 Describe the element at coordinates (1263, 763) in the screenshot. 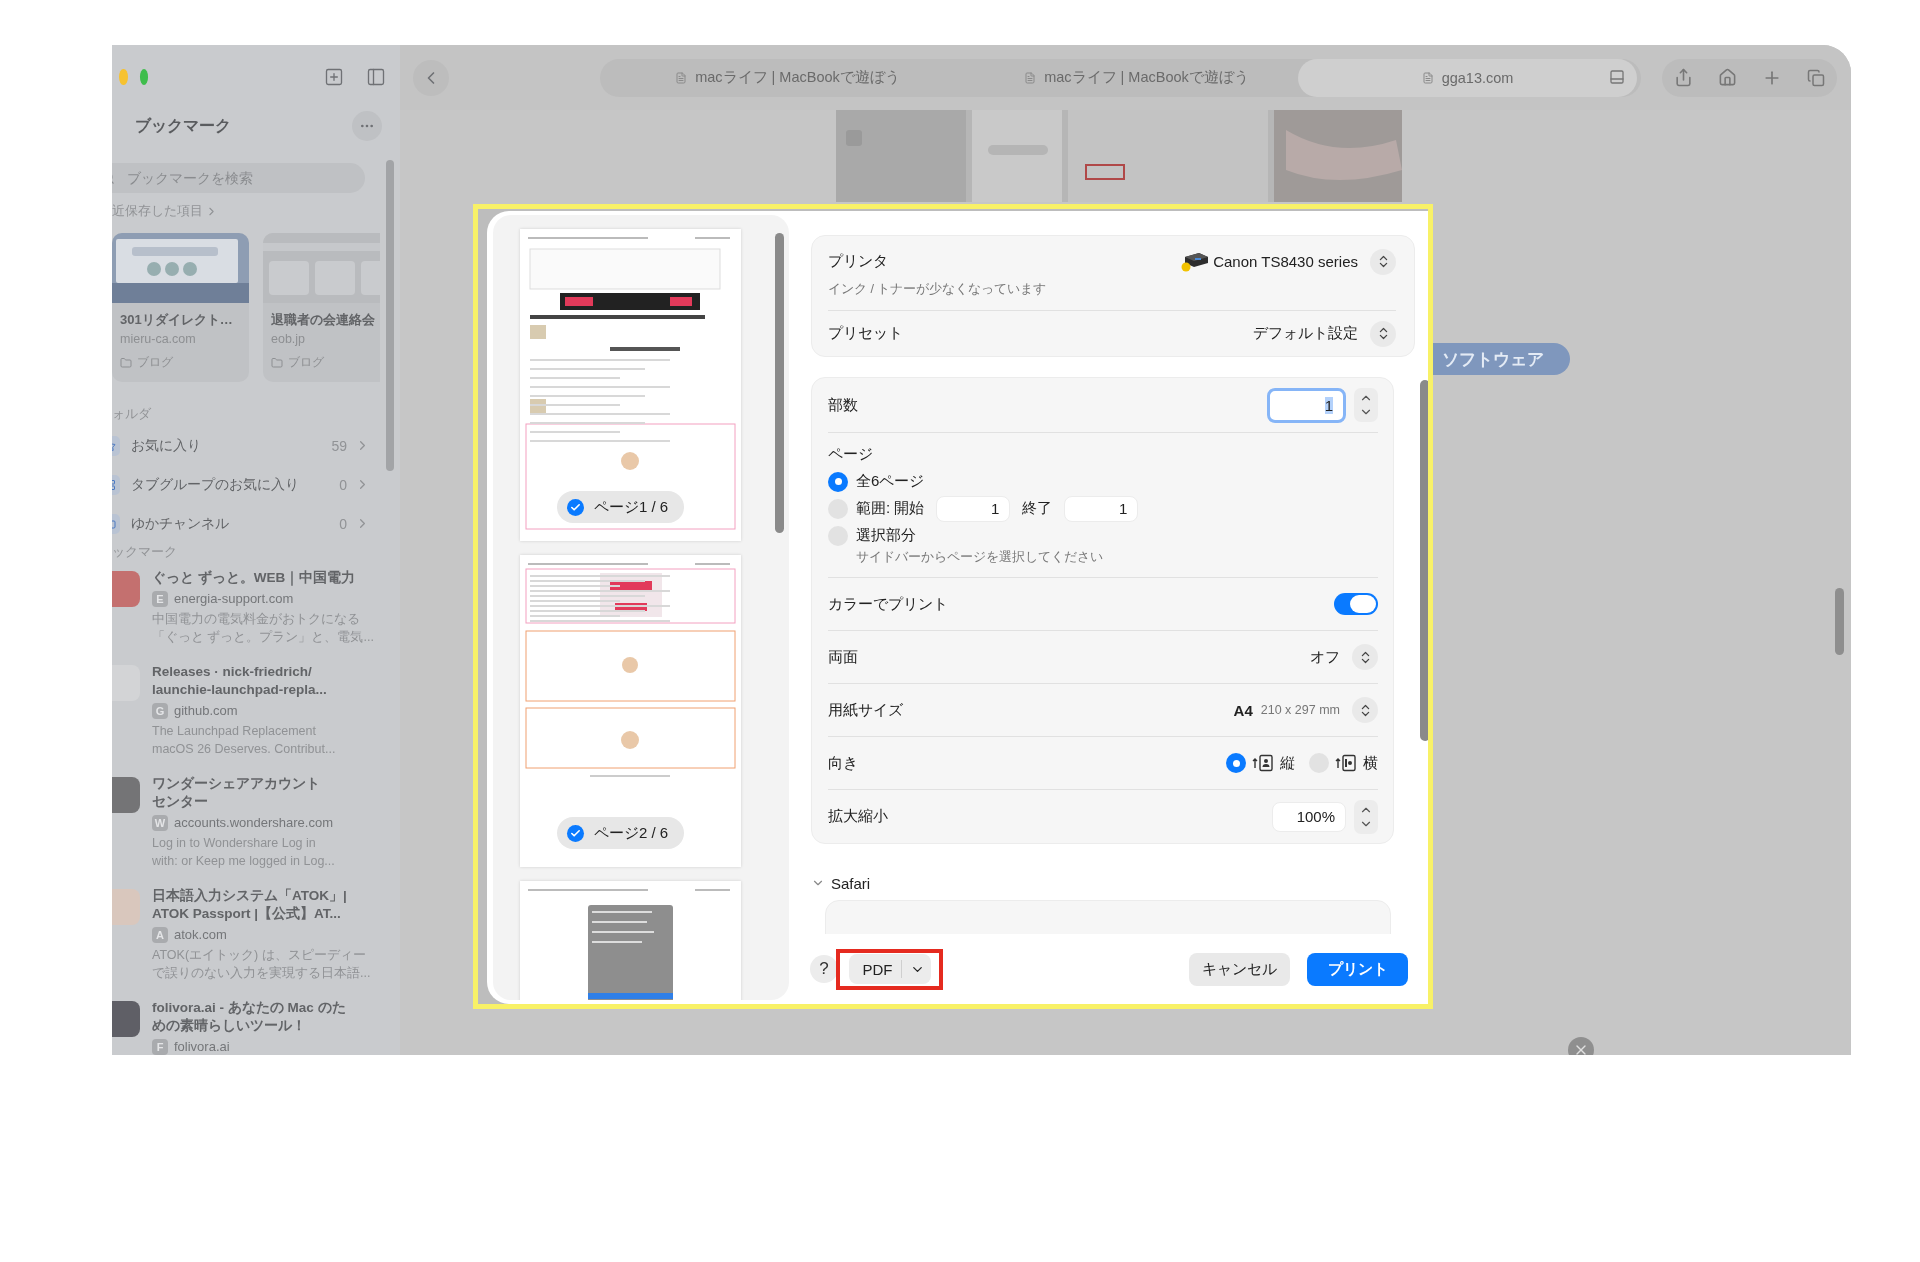

I see `portrait-icon` at that location.